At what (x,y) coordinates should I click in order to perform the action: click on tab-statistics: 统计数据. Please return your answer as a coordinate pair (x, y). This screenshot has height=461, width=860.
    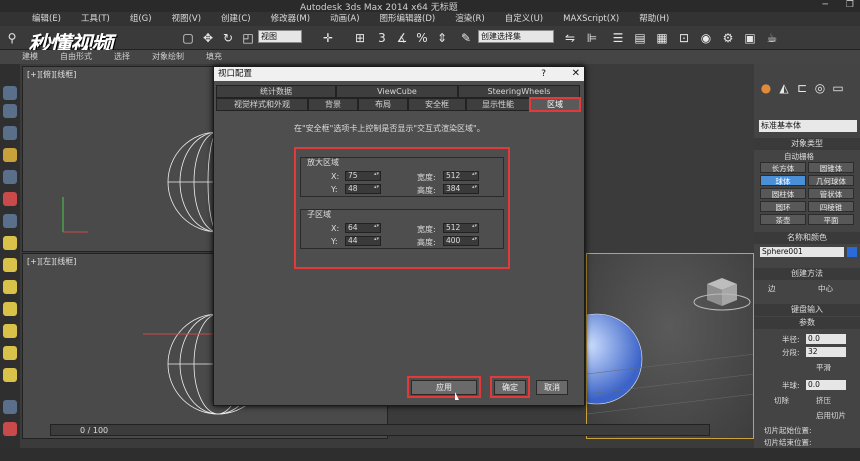
    Looking at the image, I should click on (276, 91).